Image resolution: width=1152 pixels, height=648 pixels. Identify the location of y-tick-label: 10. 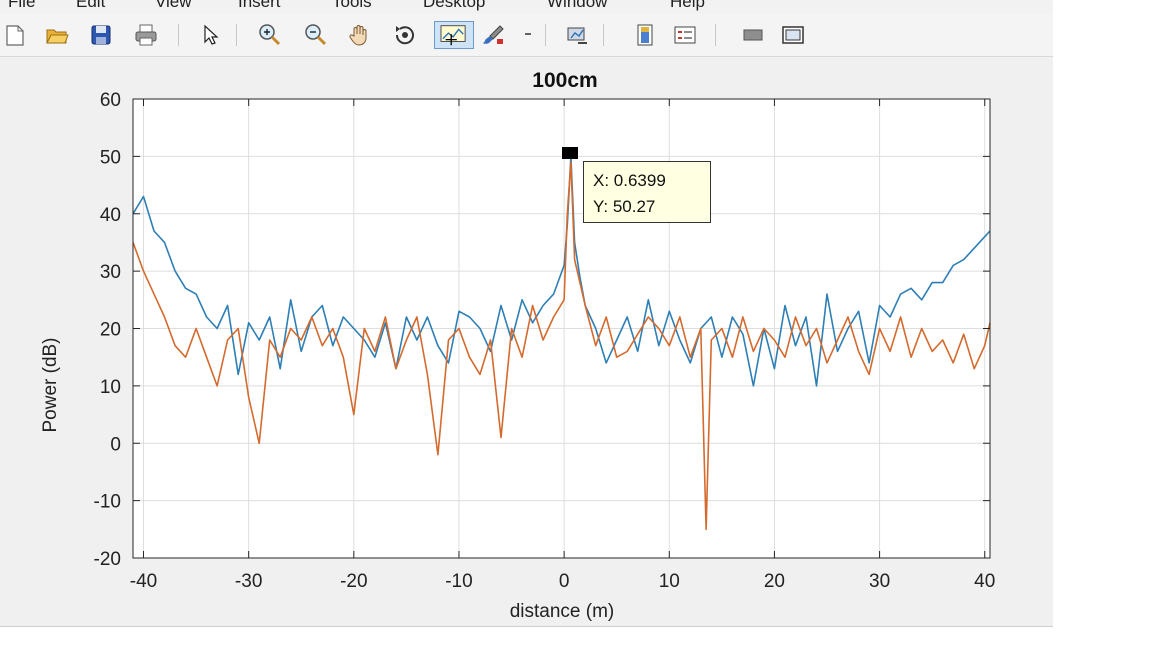
(110, 387).